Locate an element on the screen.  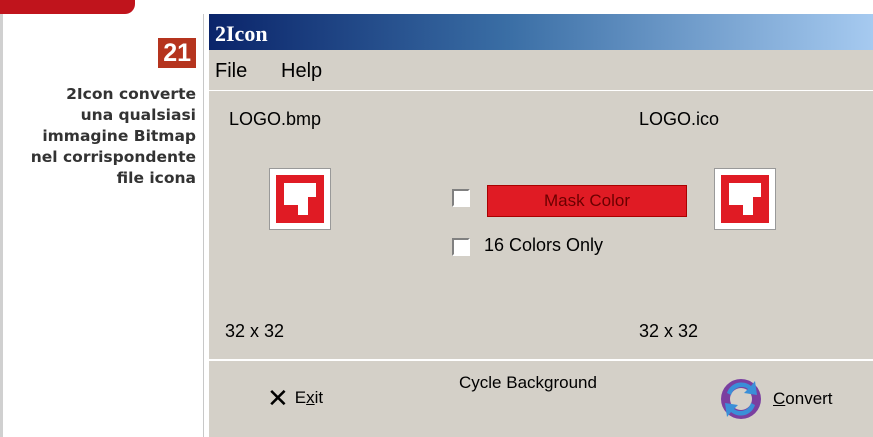
window-title: 2Icon is located at coordinates (241, 33).